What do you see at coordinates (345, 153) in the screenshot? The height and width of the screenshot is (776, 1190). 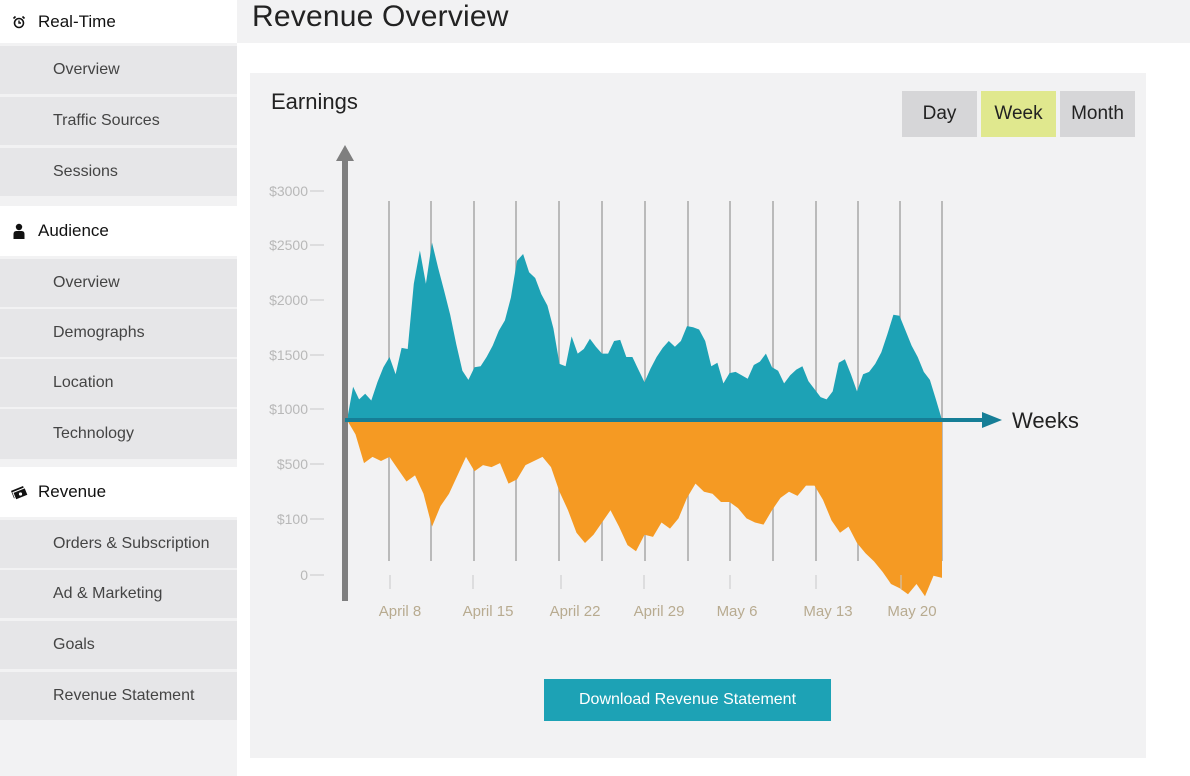 I see `y-axis-arrow` at bounding box center [345, 153].